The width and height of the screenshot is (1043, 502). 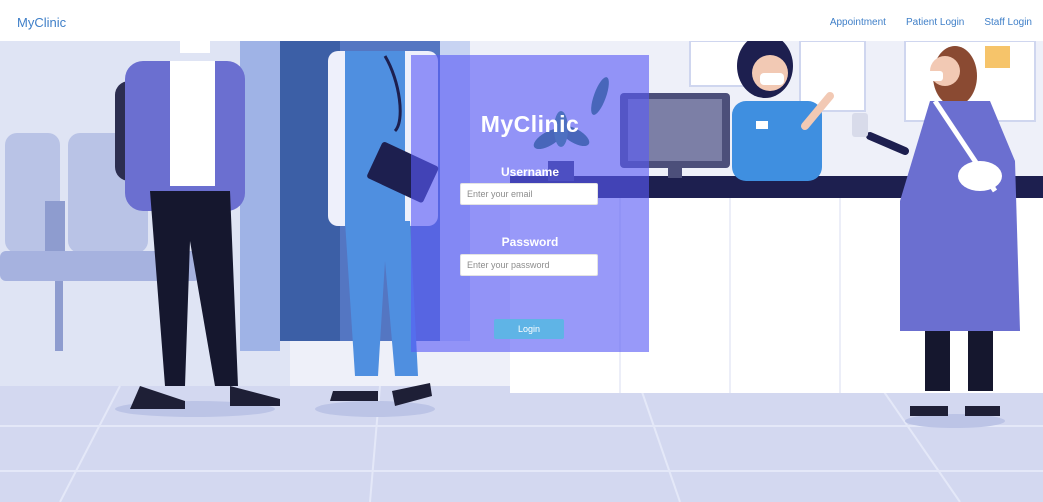 What do you see at coordinates (529, 194) in the screenshot?
I see `username-input` at bounding box center [529, 194].